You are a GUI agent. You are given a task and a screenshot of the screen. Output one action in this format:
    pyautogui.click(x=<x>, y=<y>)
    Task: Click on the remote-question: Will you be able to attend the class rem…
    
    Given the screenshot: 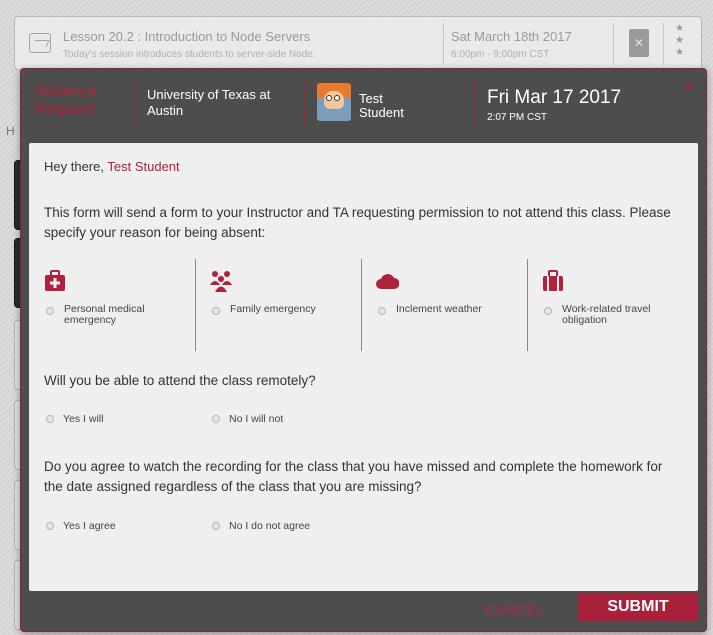 What is the action you would take?
    pyautogui.click(x=180, y=380)
    